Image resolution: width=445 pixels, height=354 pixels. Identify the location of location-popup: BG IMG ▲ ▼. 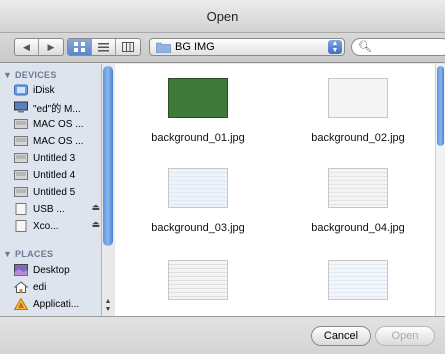
(247, 47).